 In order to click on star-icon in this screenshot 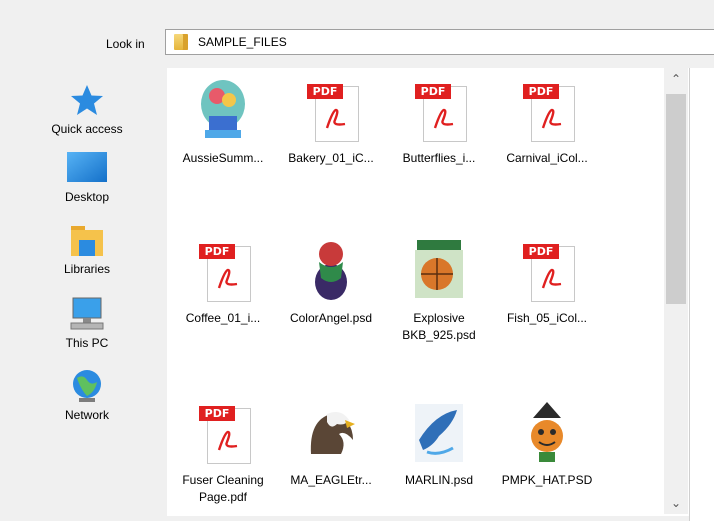, I will do `click(87, 100)`.